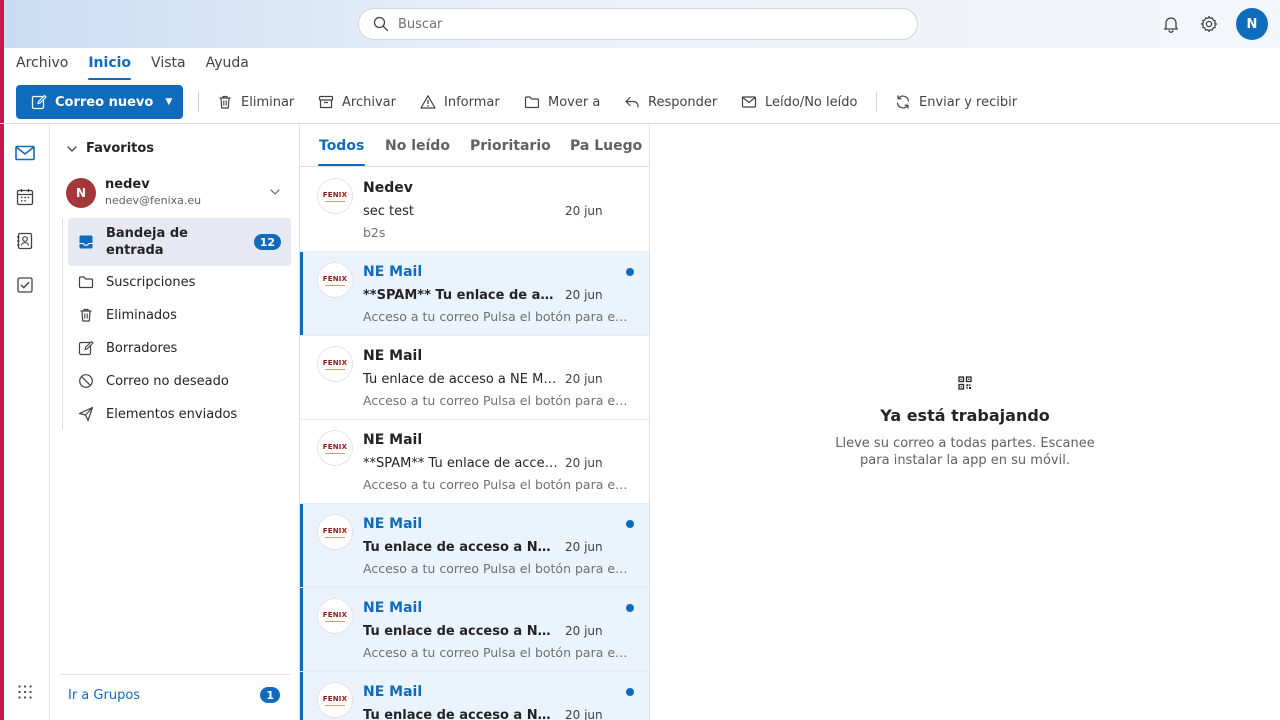  What do you see at coordinates (81, 193) in the screenshot?
I see `account-avatar: N` at bounding box center [81, 193].